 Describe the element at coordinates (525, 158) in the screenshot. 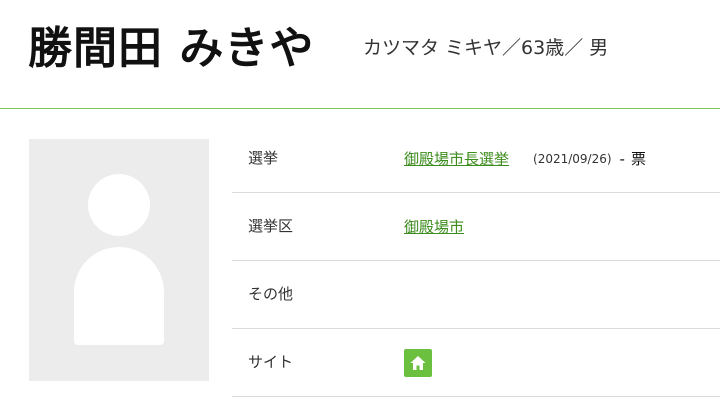

I see `election-value: 御殿場市長選挙 (2021/09/26) - 票` at that location.